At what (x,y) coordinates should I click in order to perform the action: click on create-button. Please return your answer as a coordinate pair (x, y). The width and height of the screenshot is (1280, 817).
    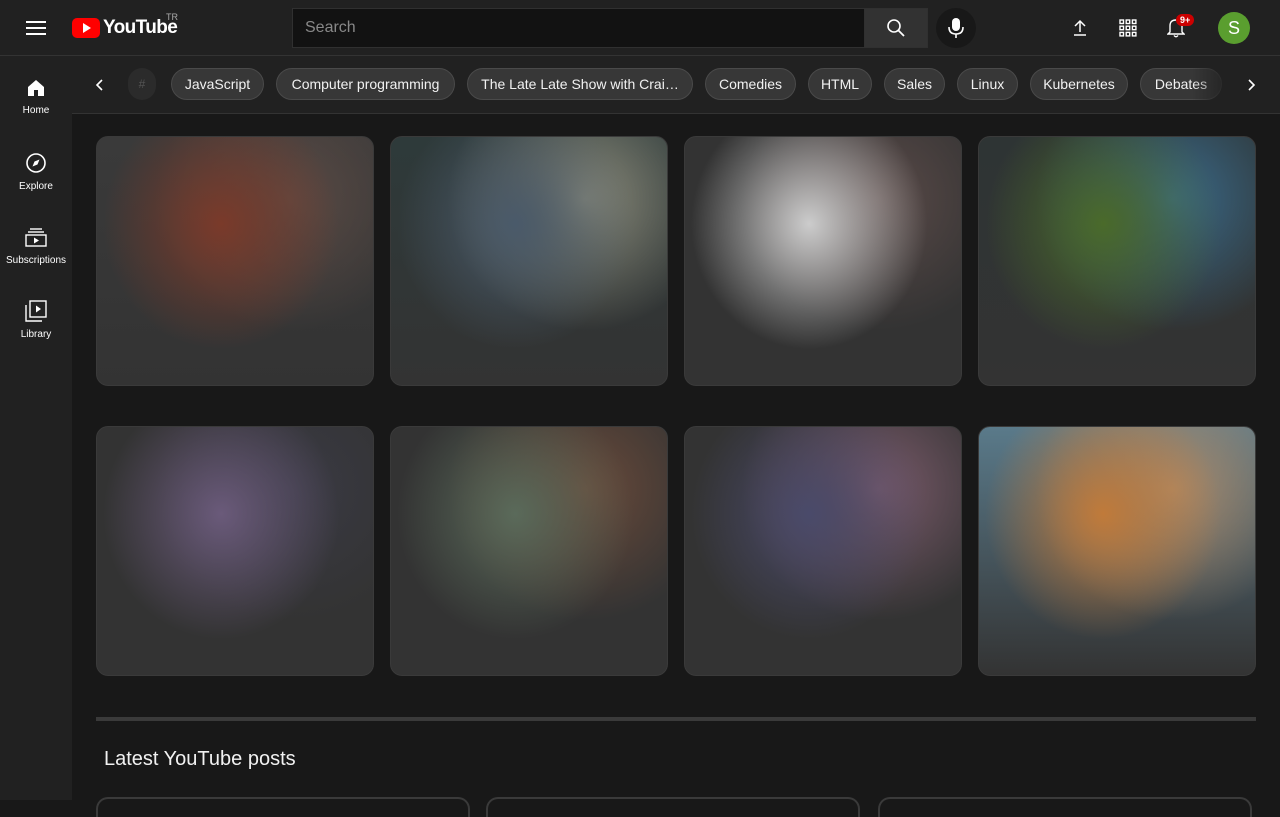
    Looking at the image, I should click on (1080, 28).